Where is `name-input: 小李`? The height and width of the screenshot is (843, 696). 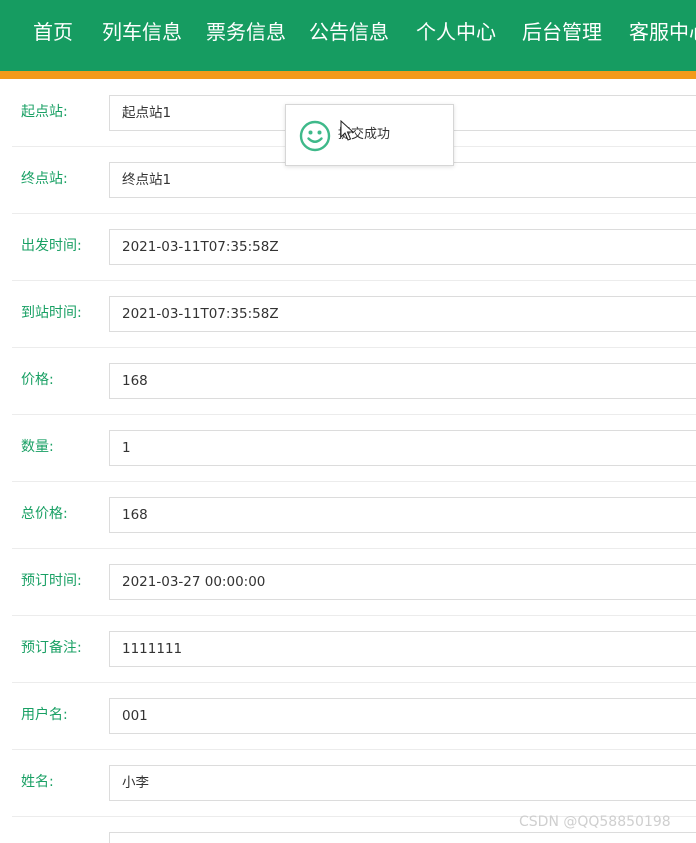 name-input: 小李 is located at coordinates (402, 783).